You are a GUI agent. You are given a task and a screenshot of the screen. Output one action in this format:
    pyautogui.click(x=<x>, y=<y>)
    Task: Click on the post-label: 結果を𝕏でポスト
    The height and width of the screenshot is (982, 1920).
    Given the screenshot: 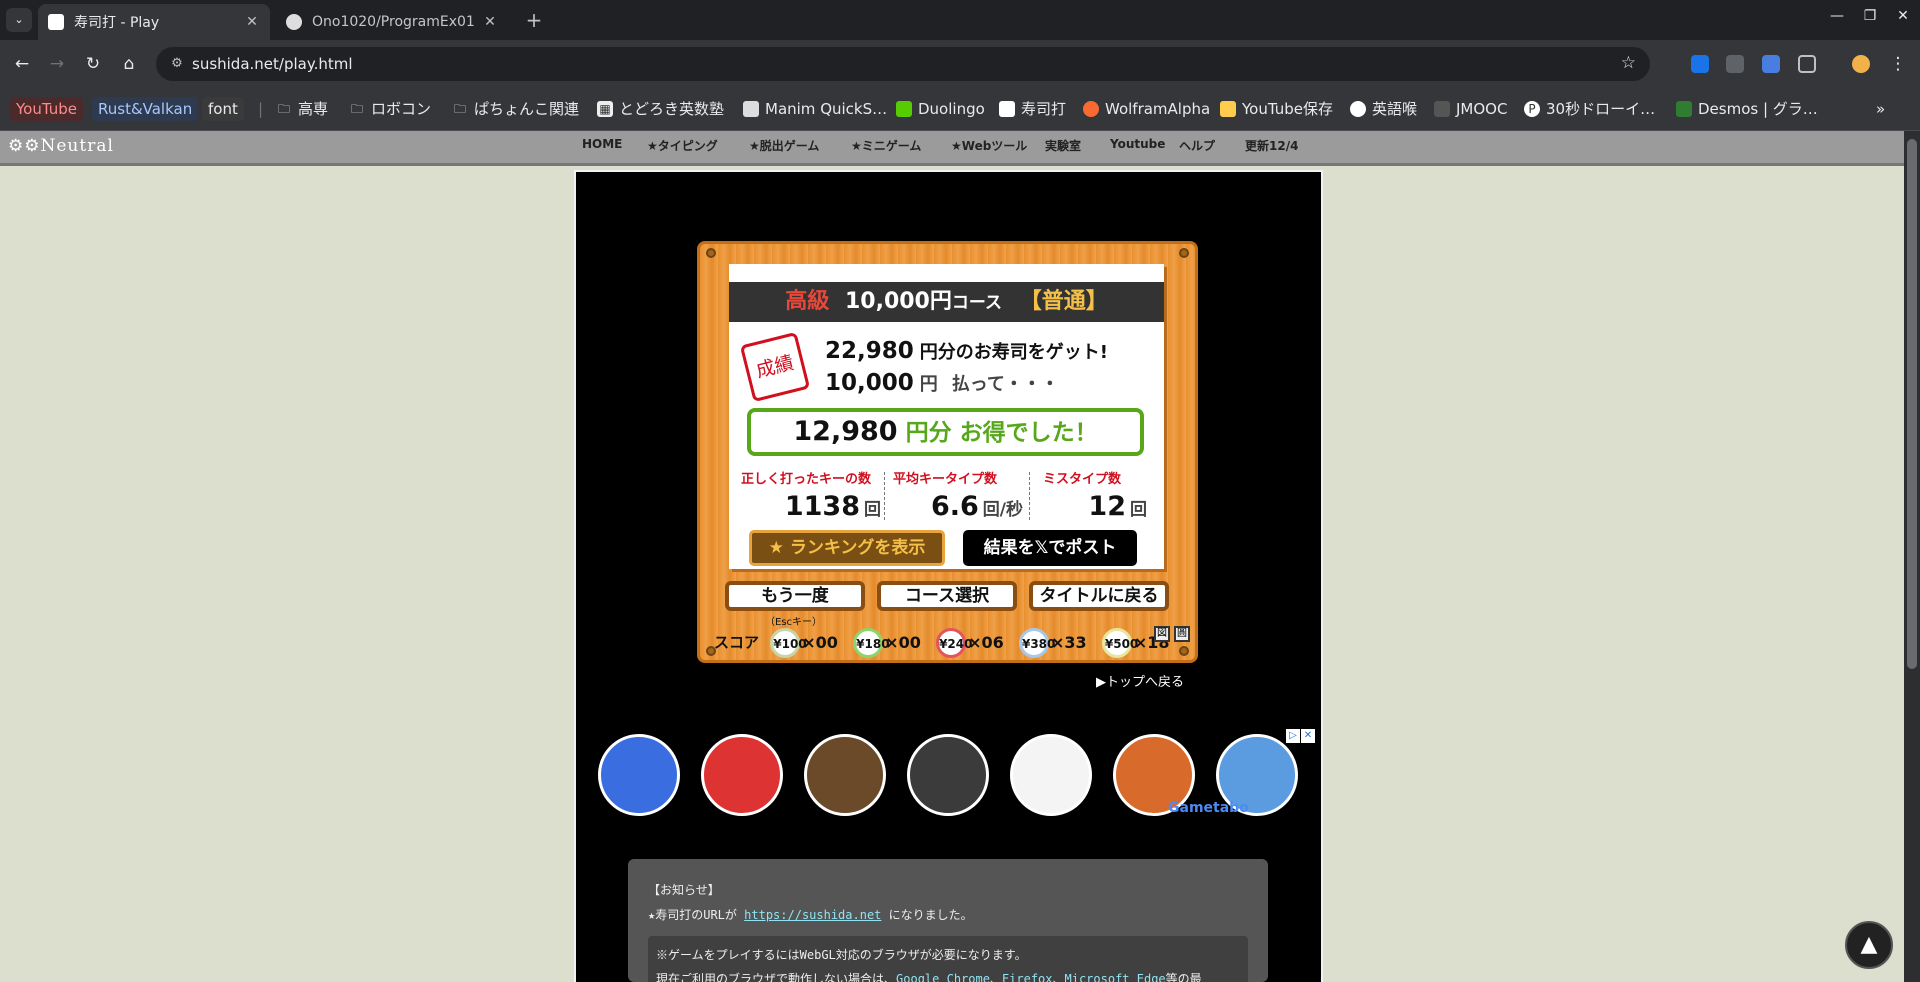 What is the action you would take?
    pyautogui.click(x=1050, y=548)
    